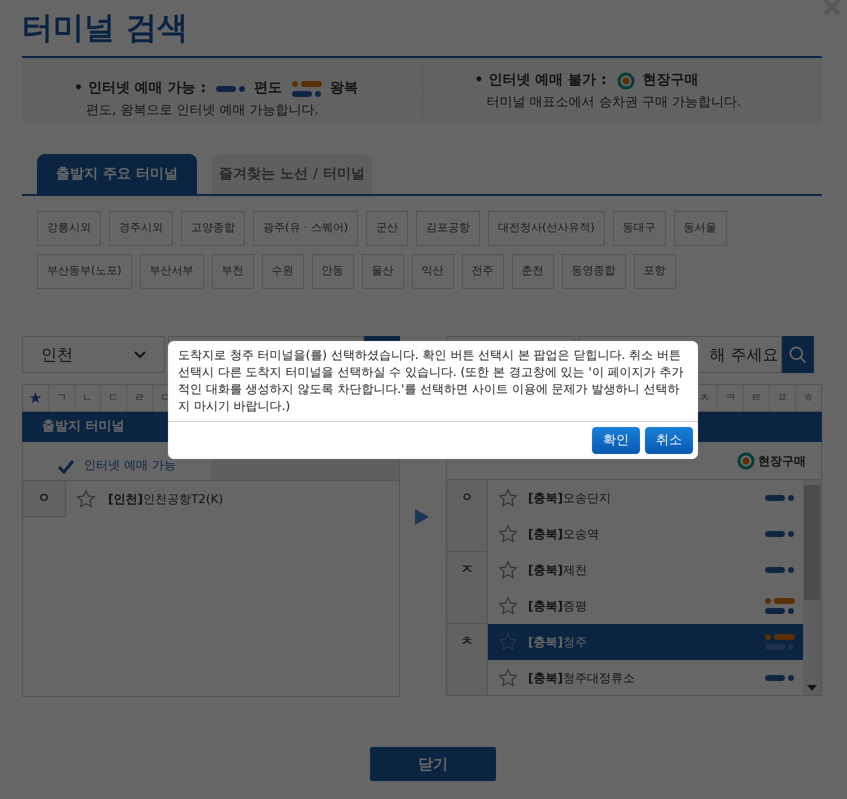 Image resolution: width=847 pixels, height=799 pixels. Describe the element at coordinates (558, 642) in the screenshot. I see `terminal-name: [충북]청주` at that location.